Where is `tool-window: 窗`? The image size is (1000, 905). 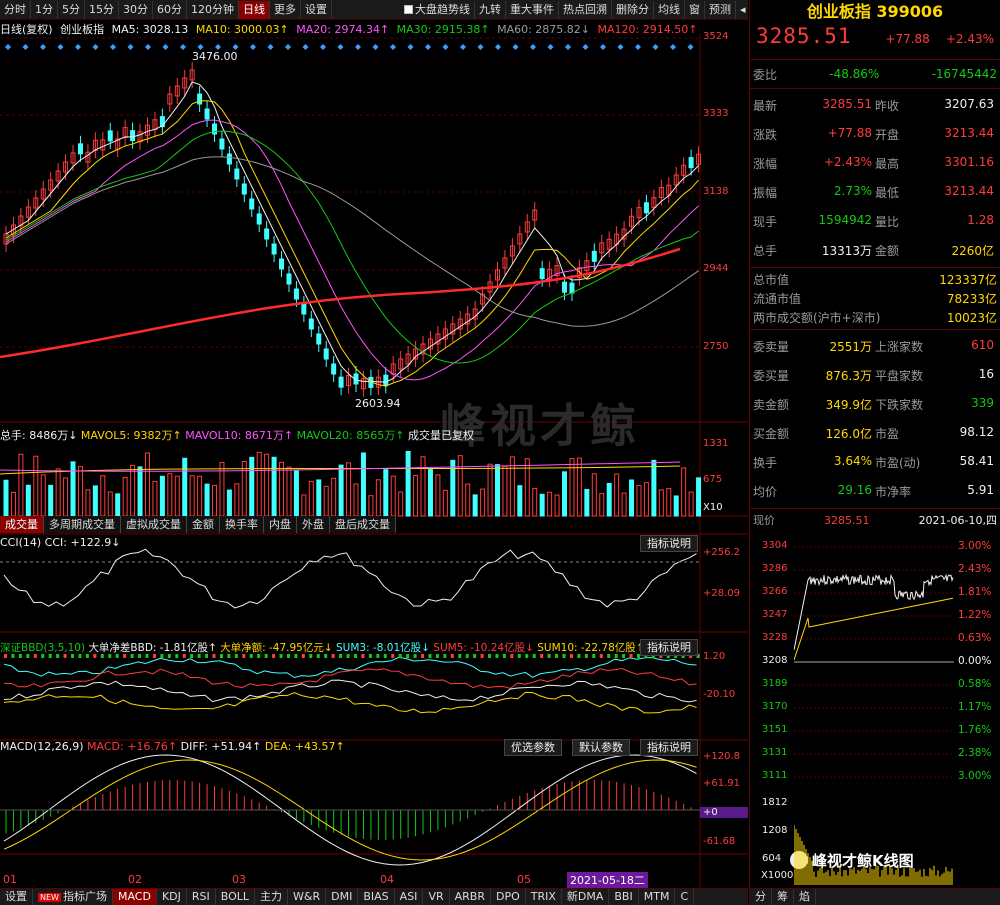
tool-window: 窗 is located at coordinates (695, 9).